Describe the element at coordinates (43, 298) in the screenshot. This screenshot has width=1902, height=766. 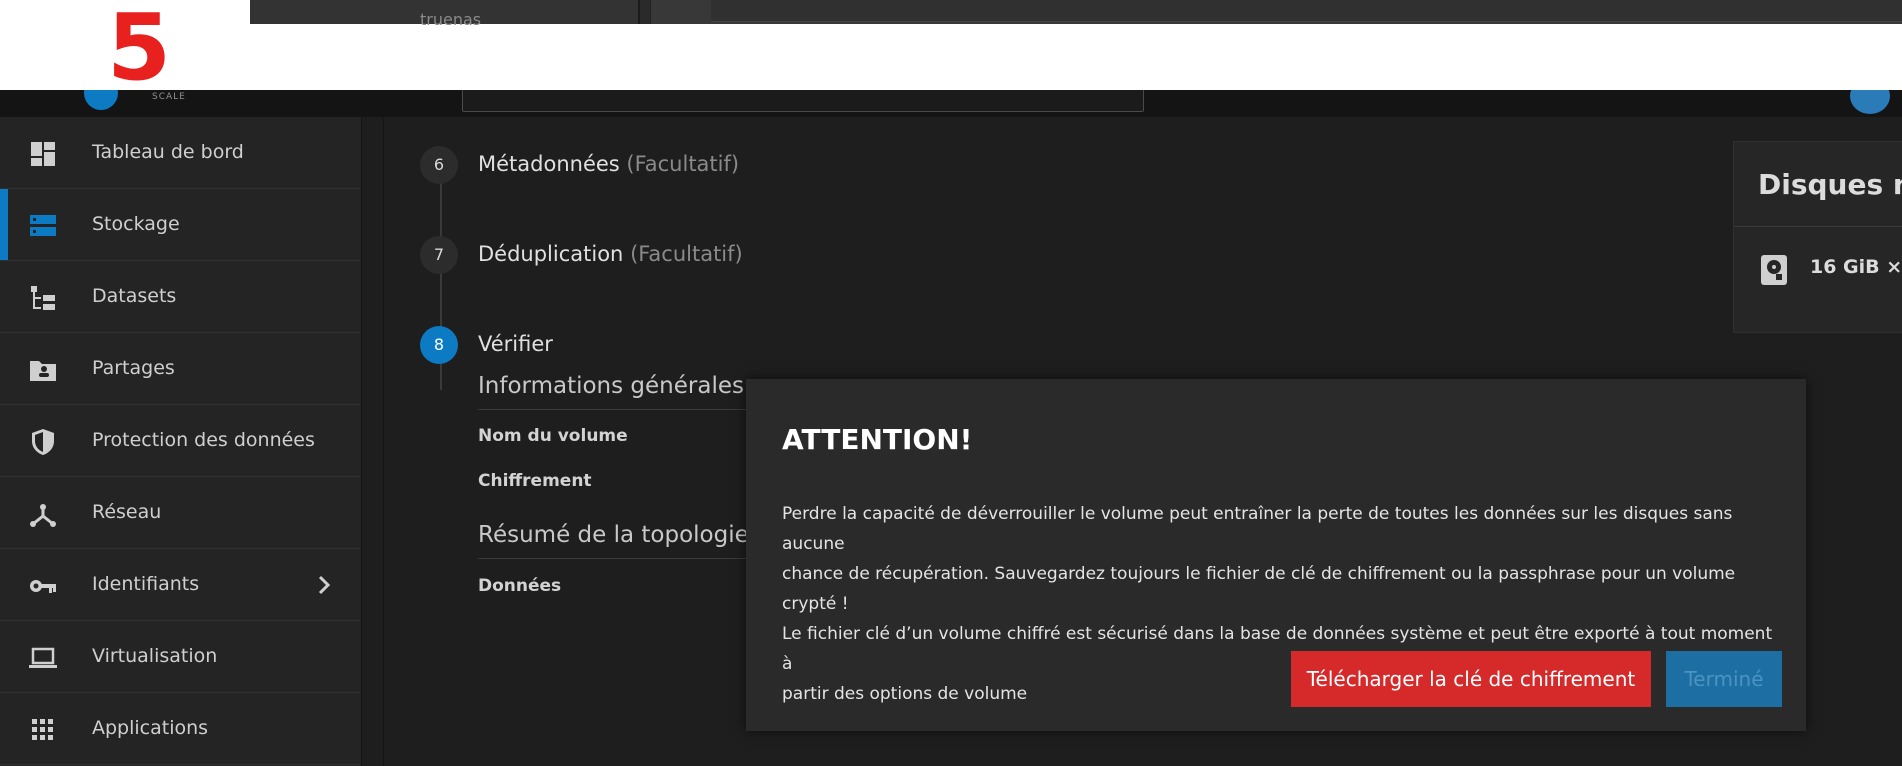
I see `datasets-icon` at that location.